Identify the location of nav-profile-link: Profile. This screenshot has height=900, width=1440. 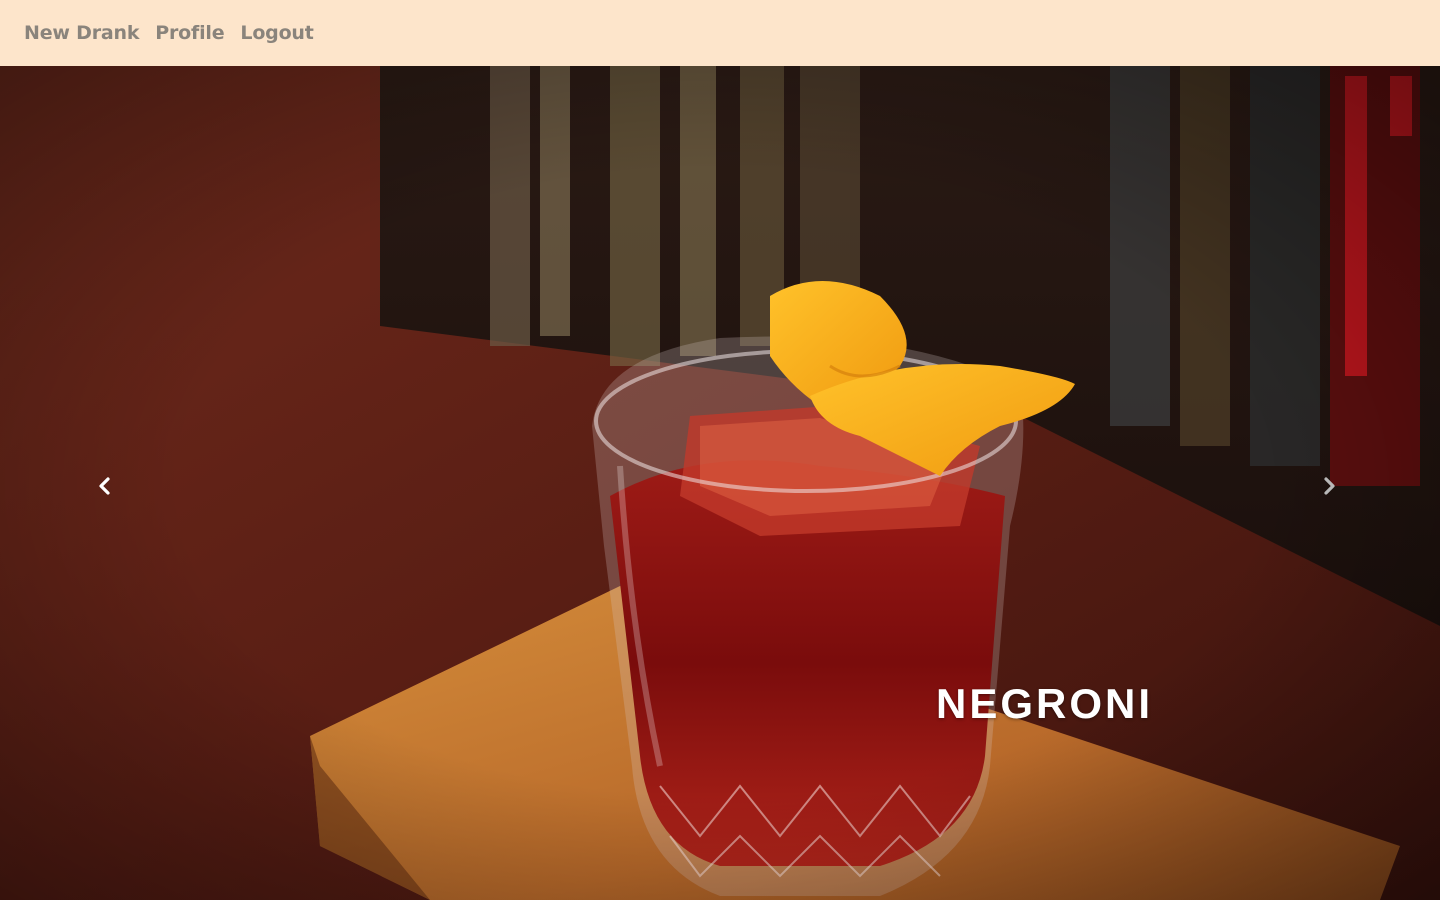
(189, 33).